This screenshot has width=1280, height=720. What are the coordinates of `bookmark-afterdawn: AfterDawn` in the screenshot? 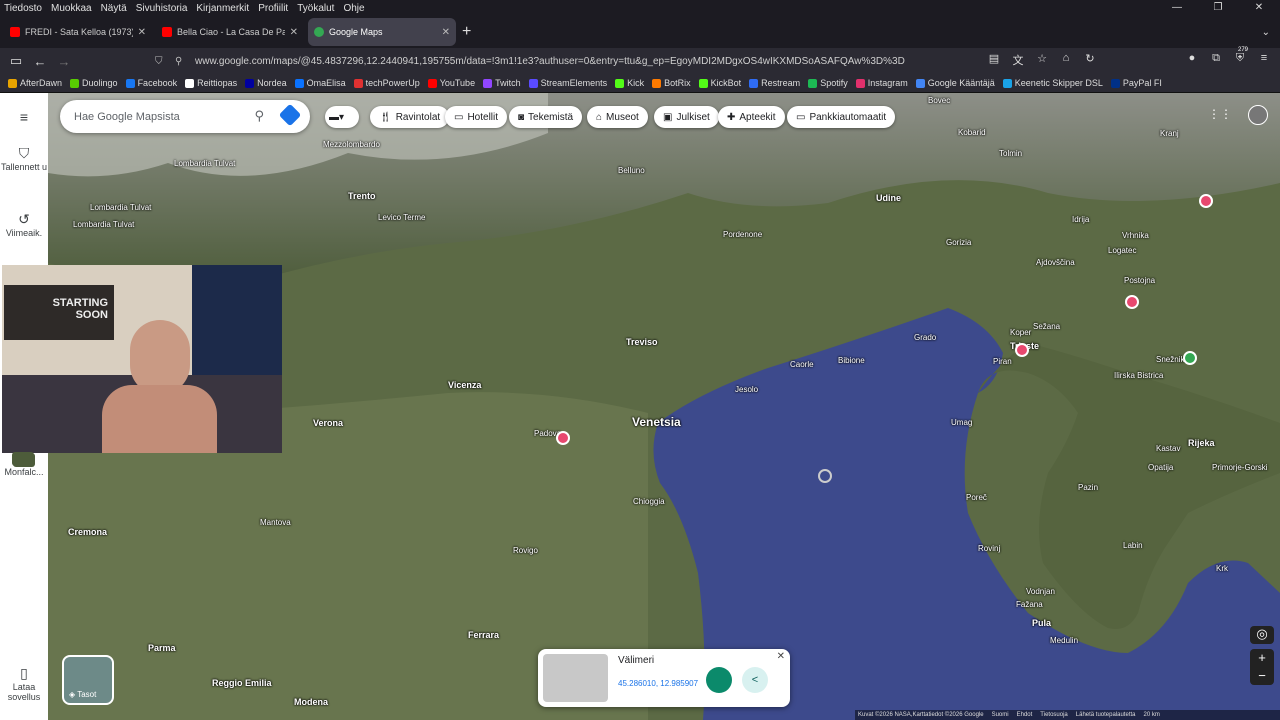 It's located at (35, 83).